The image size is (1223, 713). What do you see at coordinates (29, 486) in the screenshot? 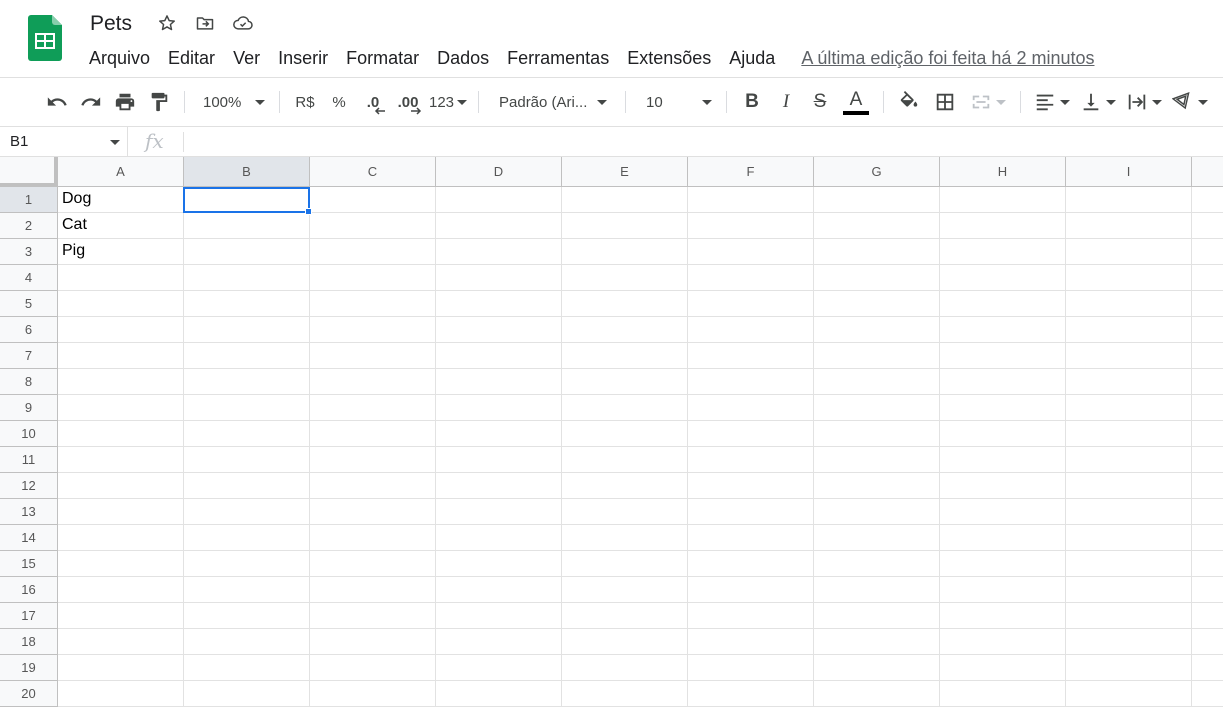
I see `row-header: 12` at bounding box center [29, 486].